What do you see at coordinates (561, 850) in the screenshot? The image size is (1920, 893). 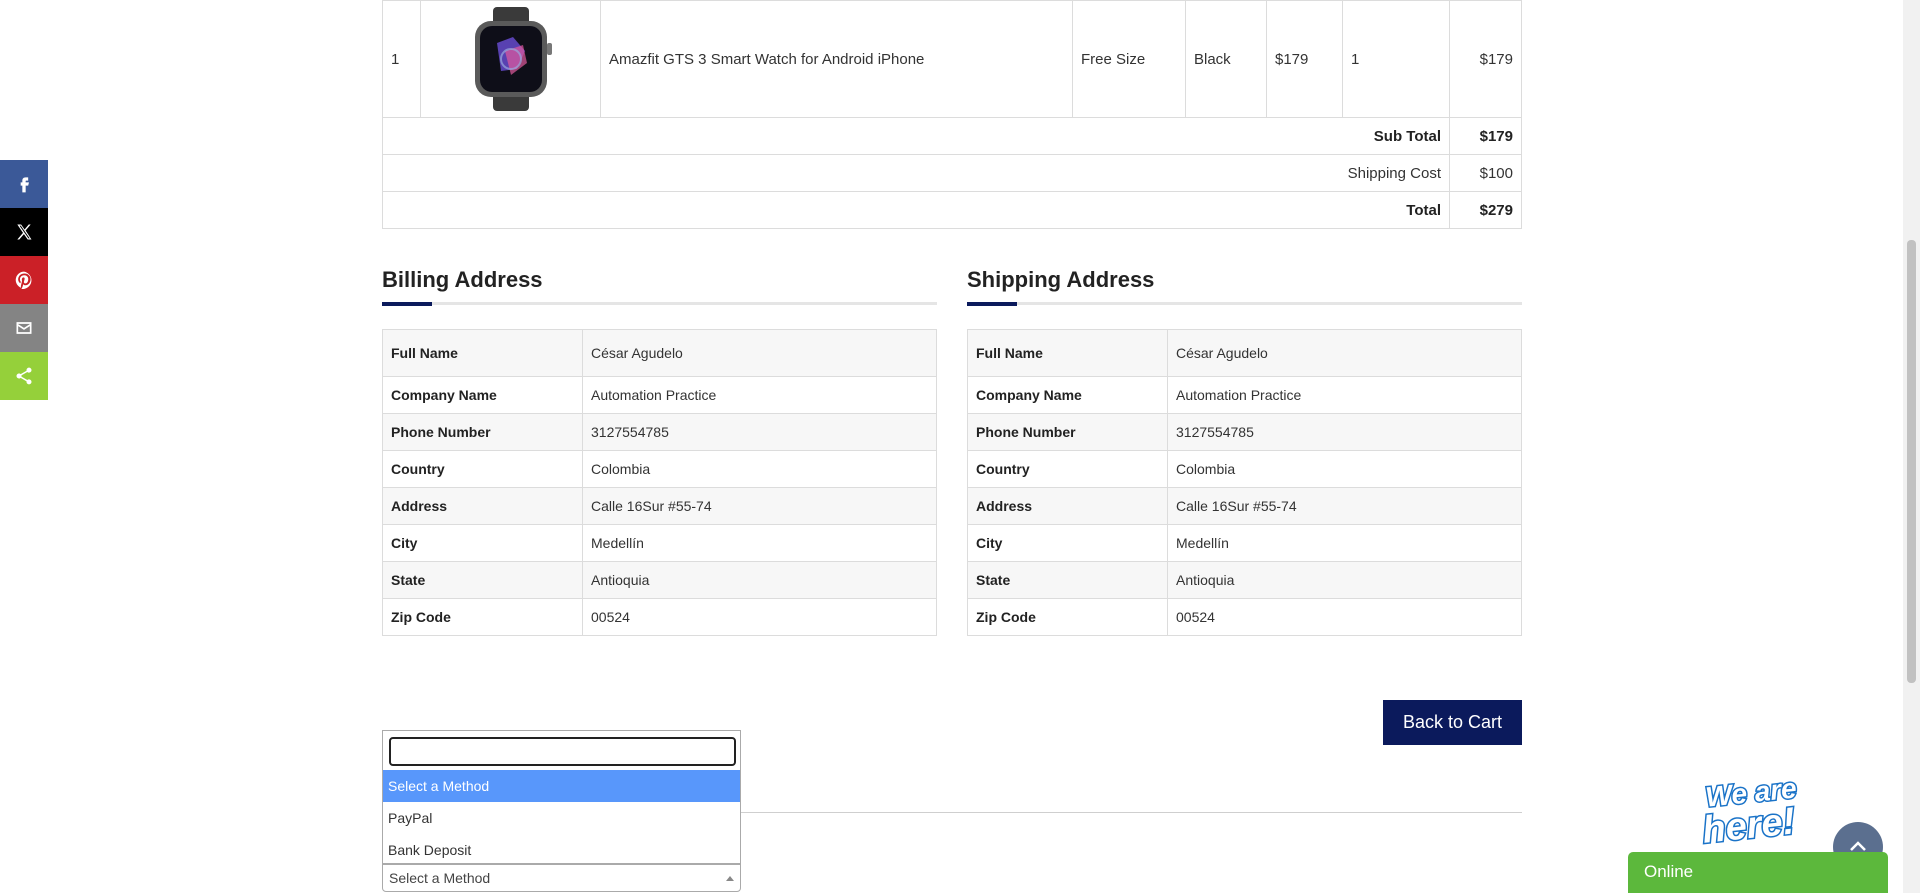 I see `payment-option-bank-deposit: Bank Deposit` at bounding box center [561, 850].